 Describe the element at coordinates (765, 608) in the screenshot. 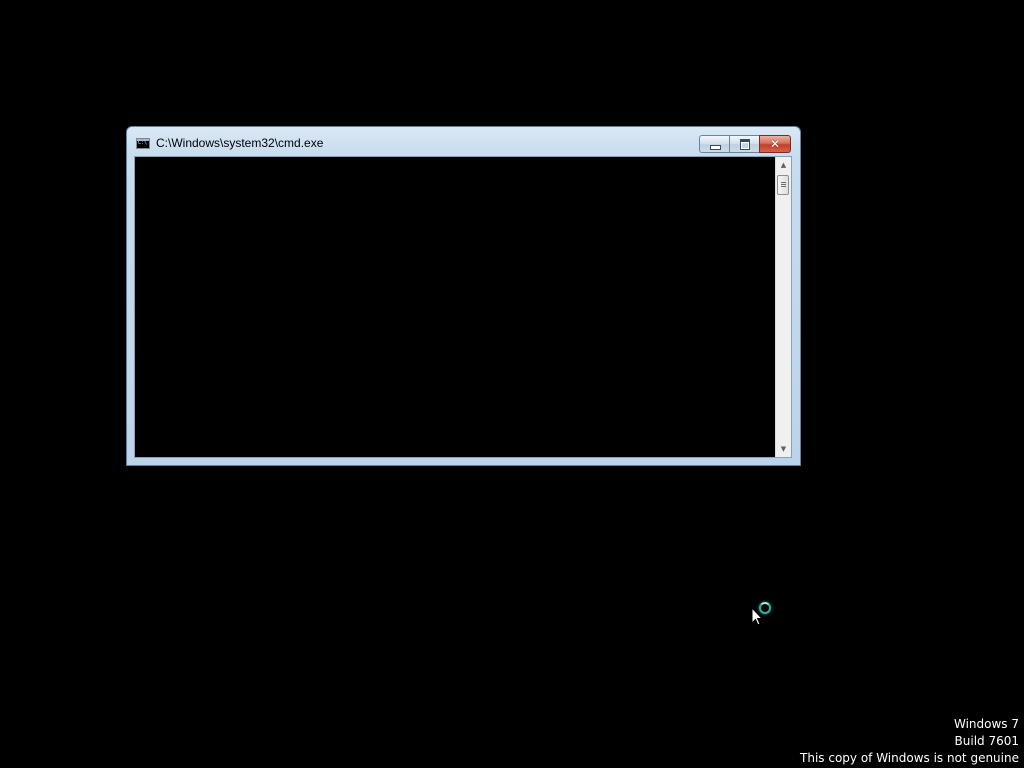

I see `busy-ring-icon` at that location.